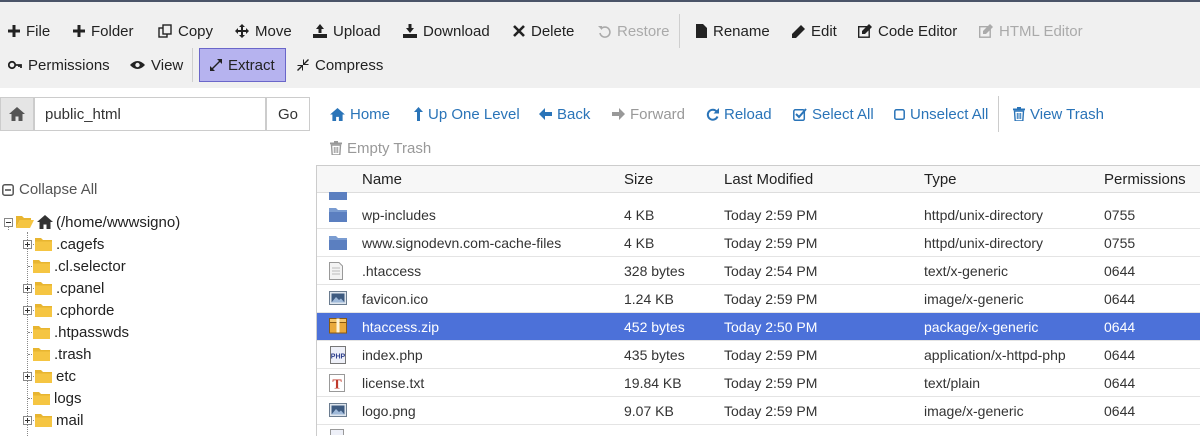  What do you see at coordinates (399, 215) in the screenshot?
I see `cell-name: wp-includes` at bounding box center [399, 215].